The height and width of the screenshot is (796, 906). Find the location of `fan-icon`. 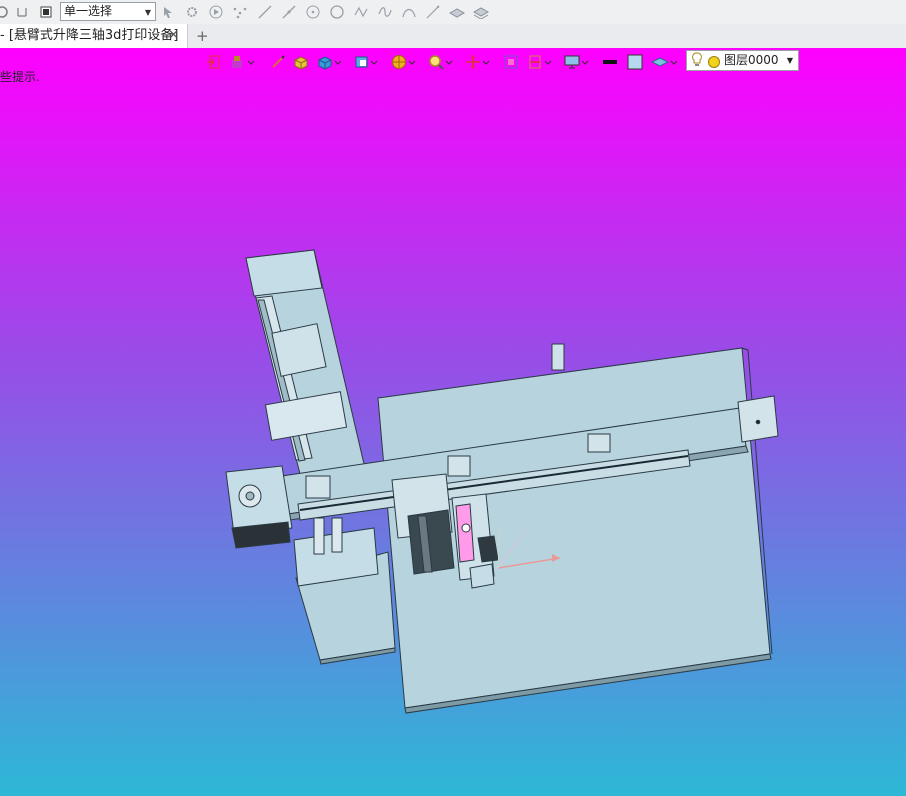

fan-icon is located at coordinates (488, 549).